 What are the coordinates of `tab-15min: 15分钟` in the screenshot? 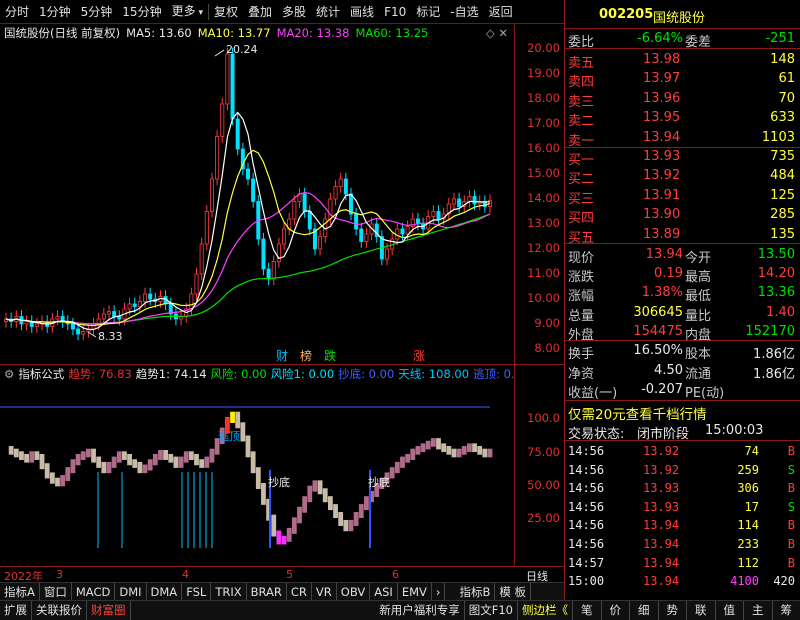 It's located at (141, 12).